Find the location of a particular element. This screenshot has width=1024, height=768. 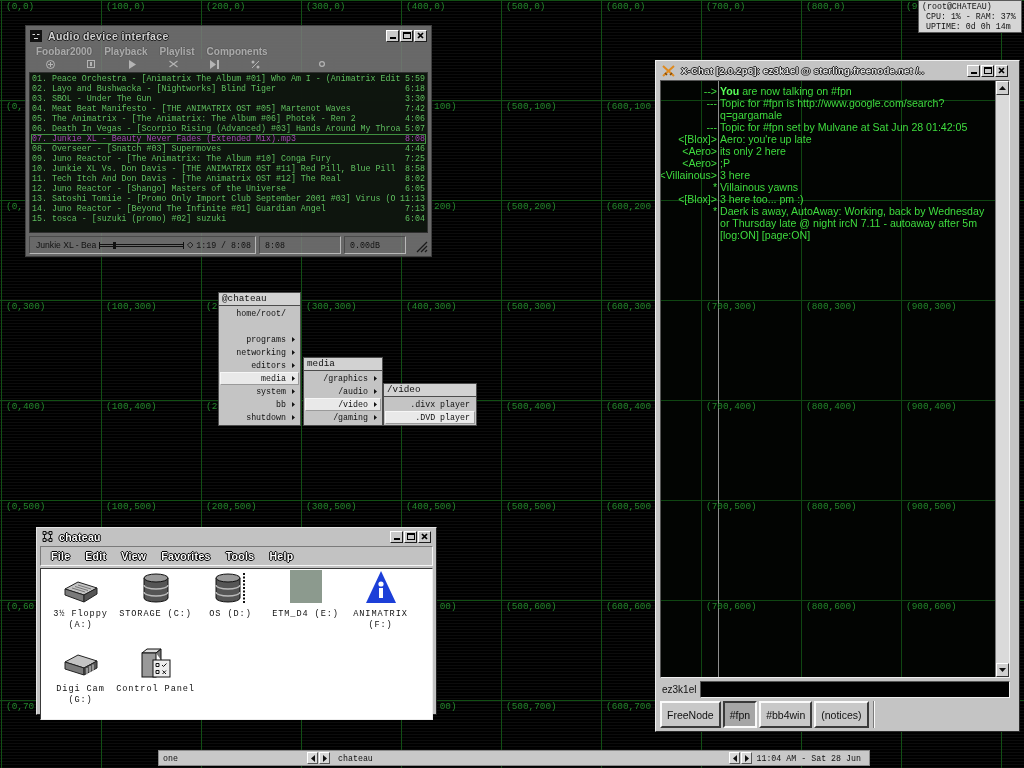

drive-label: STORAGE (C:) is located at coordinates (155, 614).